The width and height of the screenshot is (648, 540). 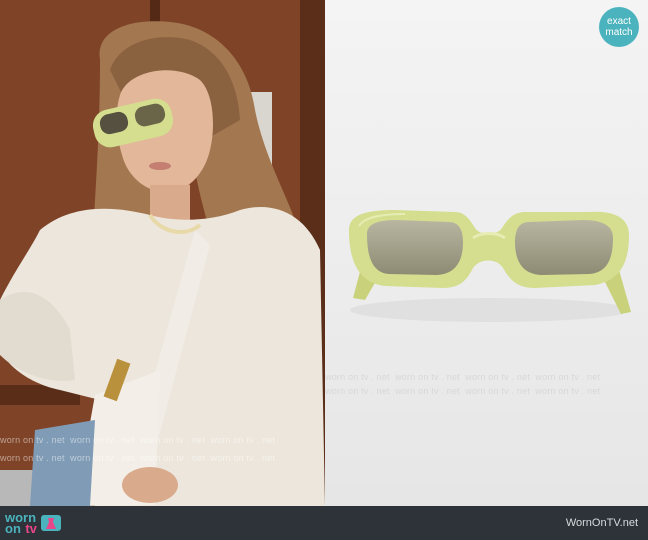 What do you see at coordinates (21, 528) in the screenshot?
I see `logo-word-on-tv: on tv` at bounding box center [21, 528].